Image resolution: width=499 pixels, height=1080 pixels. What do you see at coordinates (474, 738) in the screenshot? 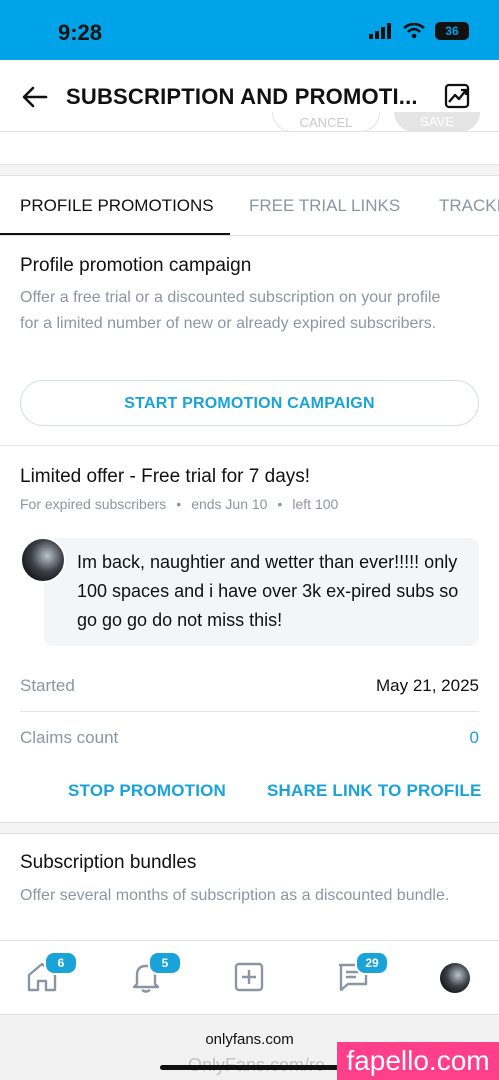
I see `claims-count-value: 0` at bounding box center [474, 738].